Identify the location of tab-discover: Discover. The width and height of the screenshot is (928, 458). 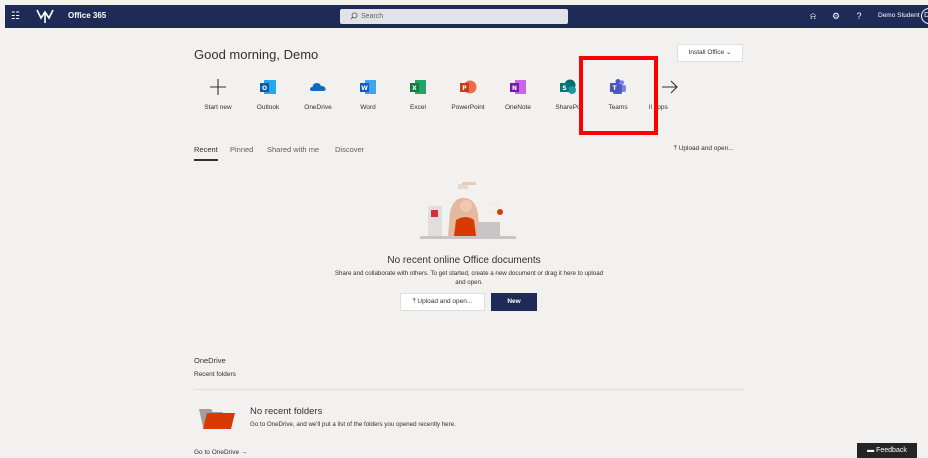
(349, 149).